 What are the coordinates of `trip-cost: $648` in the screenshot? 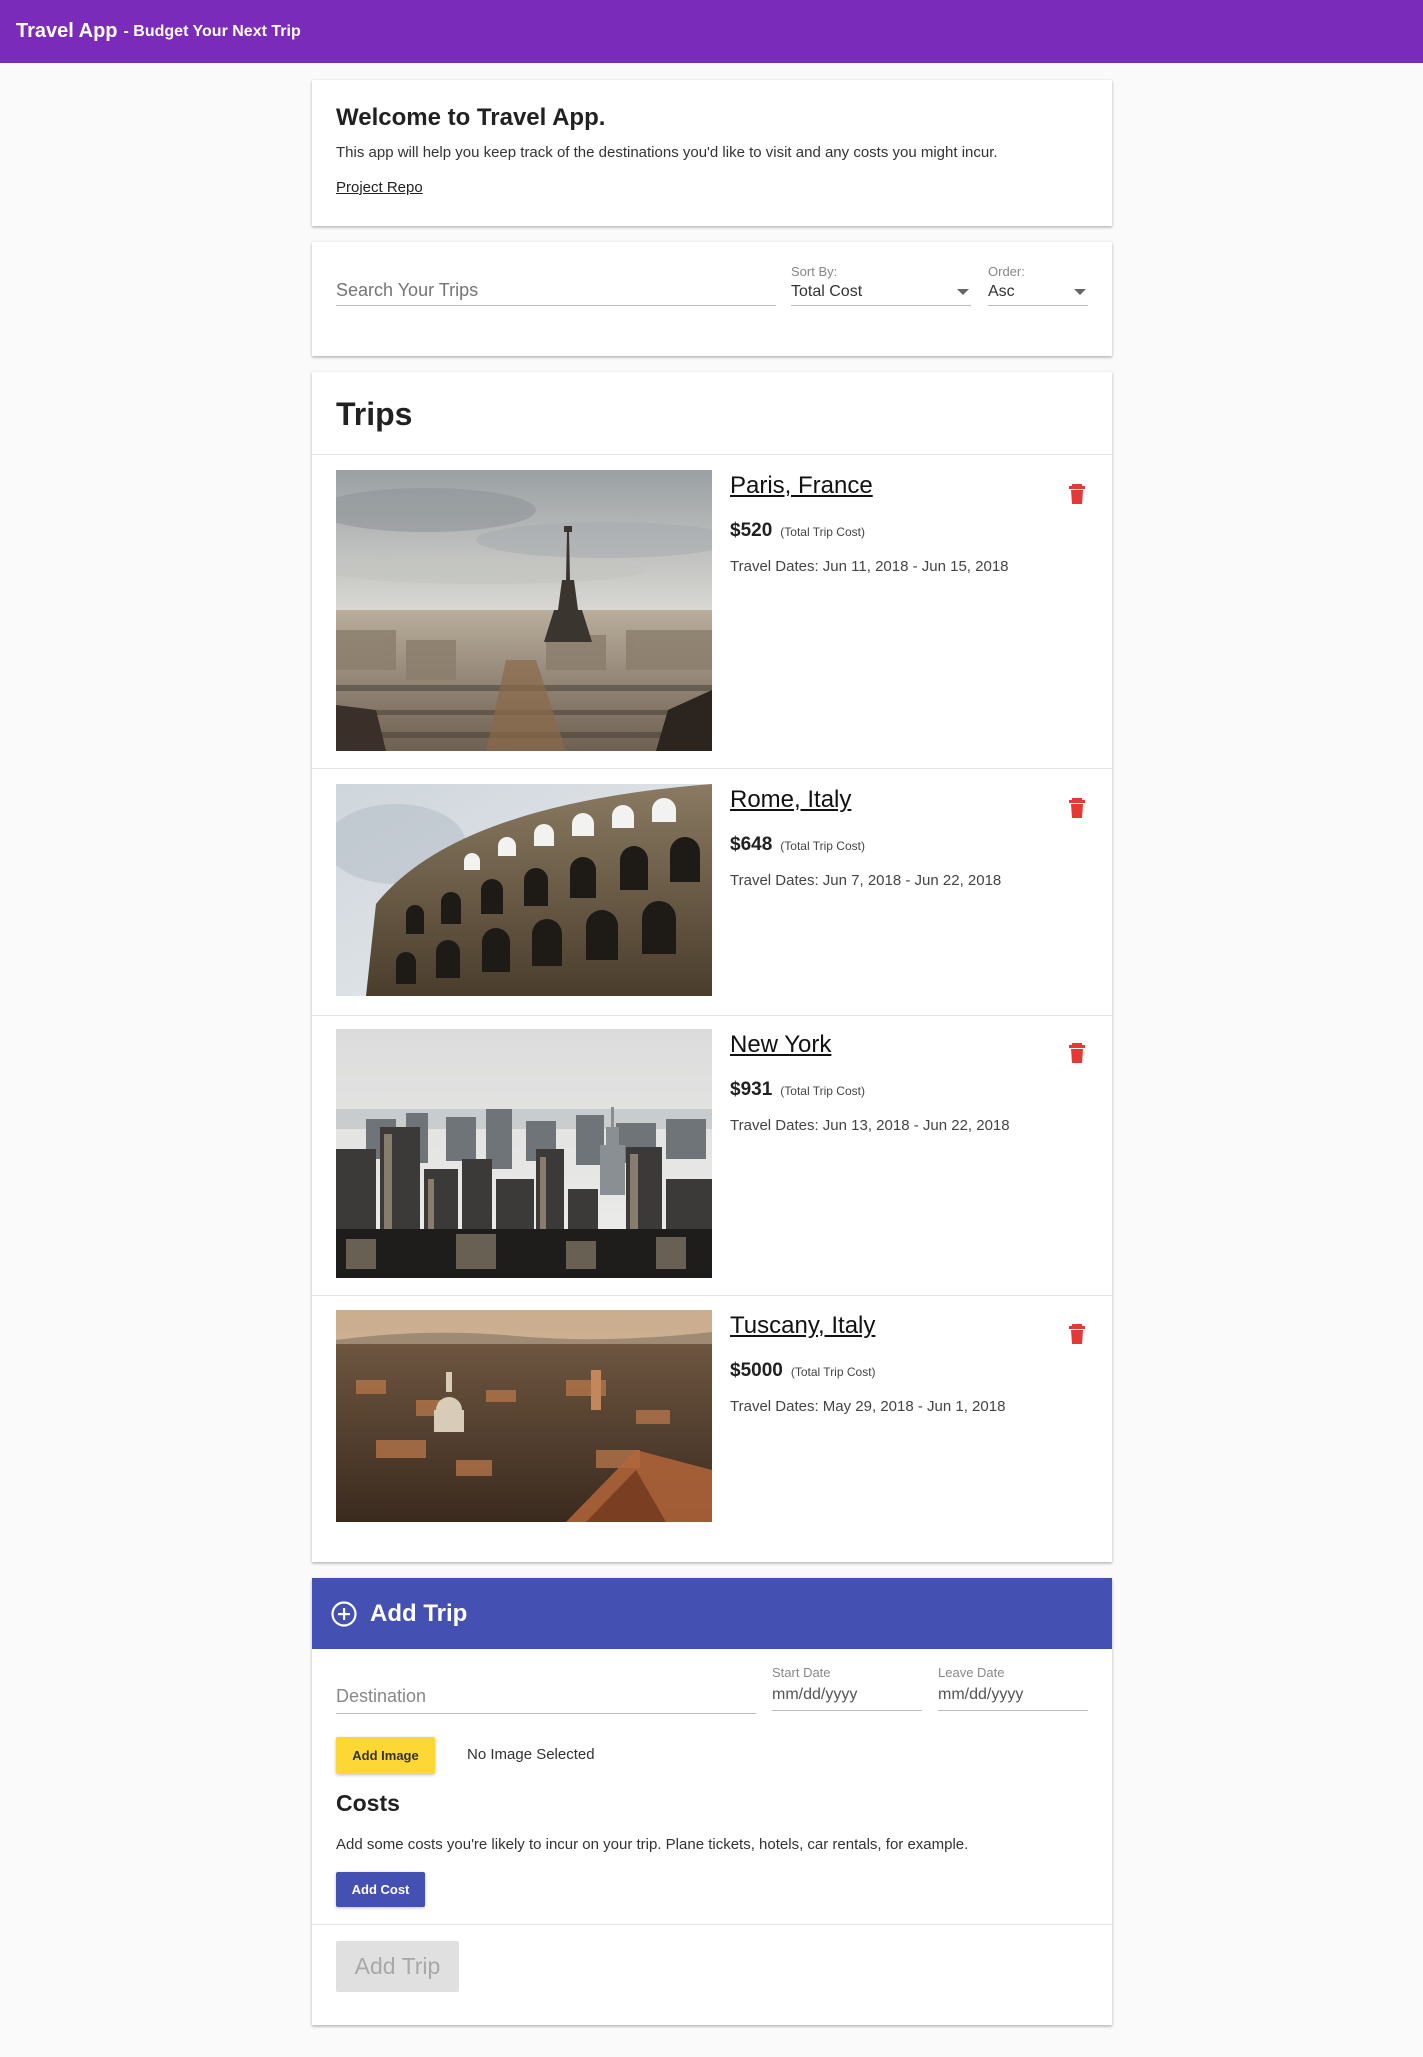 It's located at (751, 844).